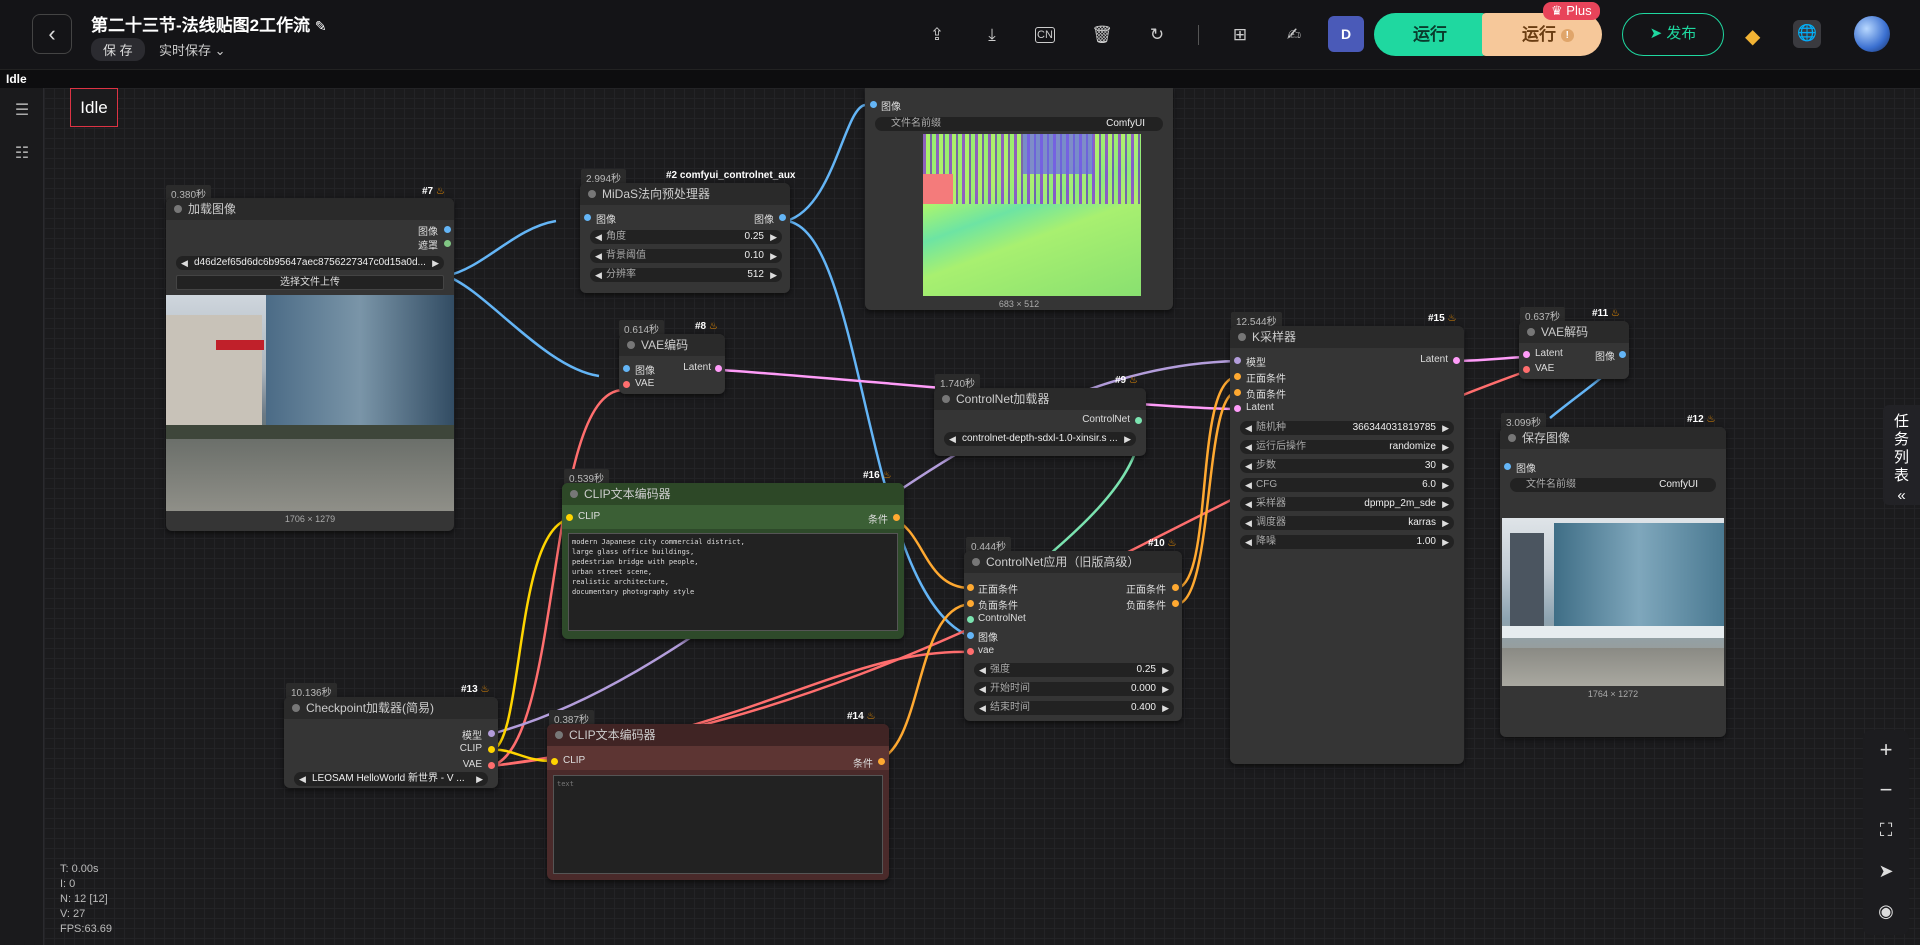 The height and width of the screenshot is (945, 1920). What do you see at coordinates (863, 762) in the screenshot?
I see `output-conditioning-port: 条件` at bounding box center [863, 762].